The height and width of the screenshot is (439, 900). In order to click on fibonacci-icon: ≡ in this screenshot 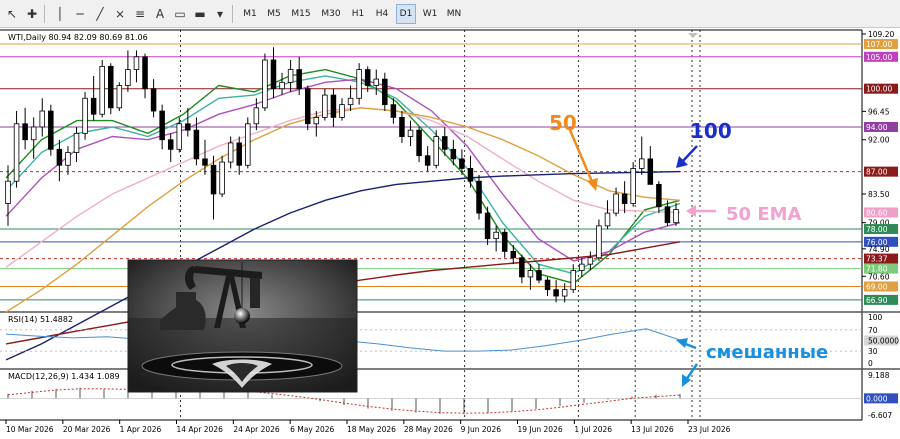, I will do `click(140, 14)`.